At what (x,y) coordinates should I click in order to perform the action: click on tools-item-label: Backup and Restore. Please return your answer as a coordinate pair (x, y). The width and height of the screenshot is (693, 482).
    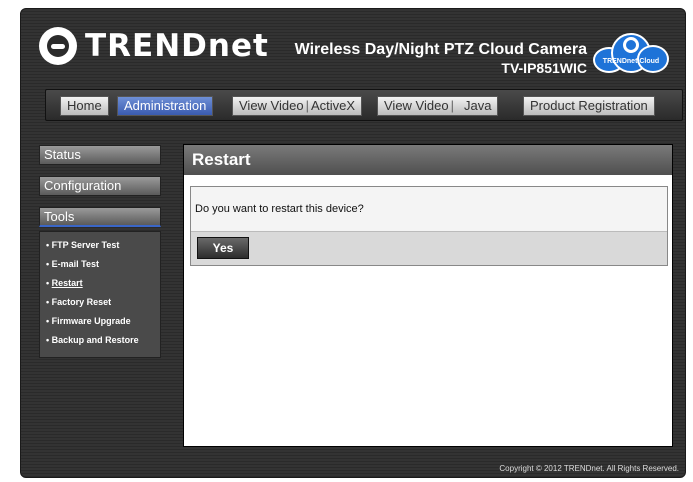
    Looking at the image, I should click on (95, 340).